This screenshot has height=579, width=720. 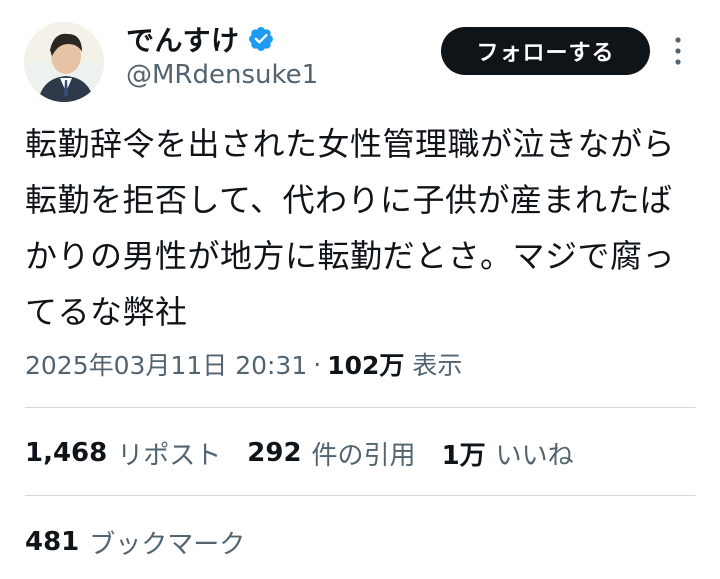 What do you see at coordinates (169, 455) in the screenshot?
I see `reposts-label: リポスト` at bounding box center [169, 455].